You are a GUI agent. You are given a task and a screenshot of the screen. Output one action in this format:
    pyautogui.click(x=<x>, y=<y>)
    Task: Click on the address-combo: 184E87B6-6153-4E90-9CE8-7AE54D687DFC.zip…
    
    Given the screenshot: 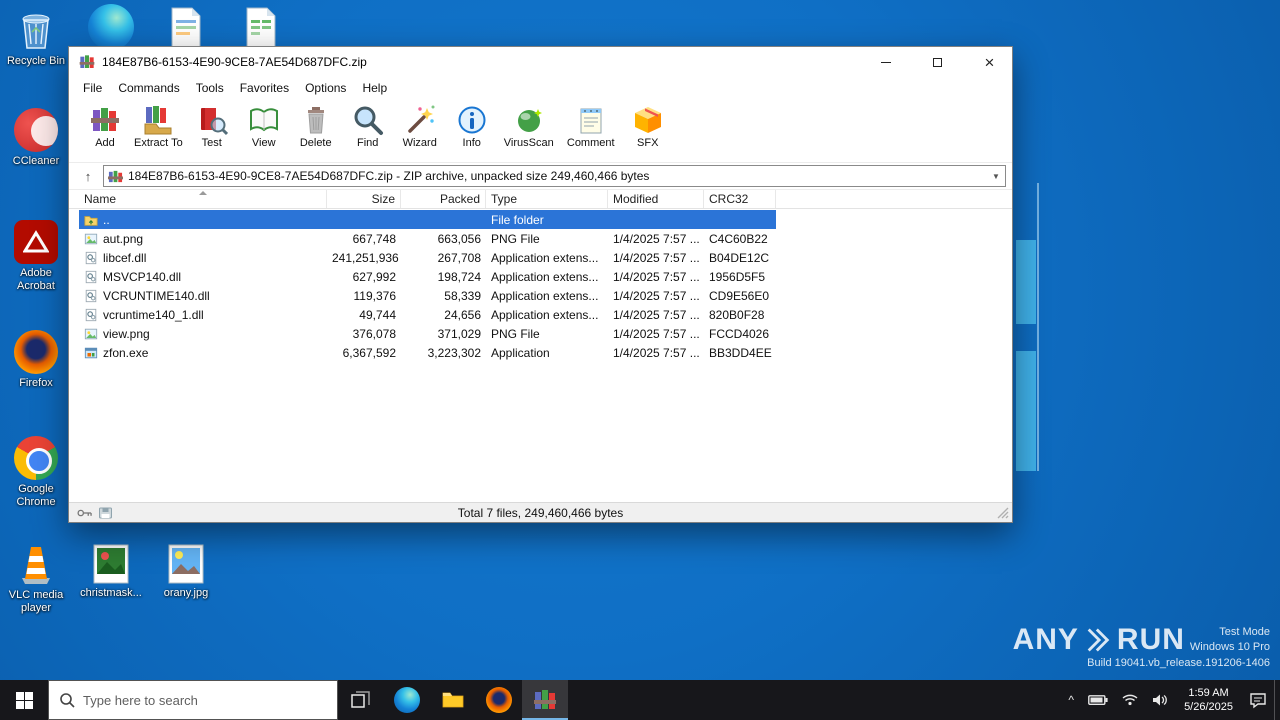 What is the action you would take?
    pyautogui.click(x=554, y=176)
    